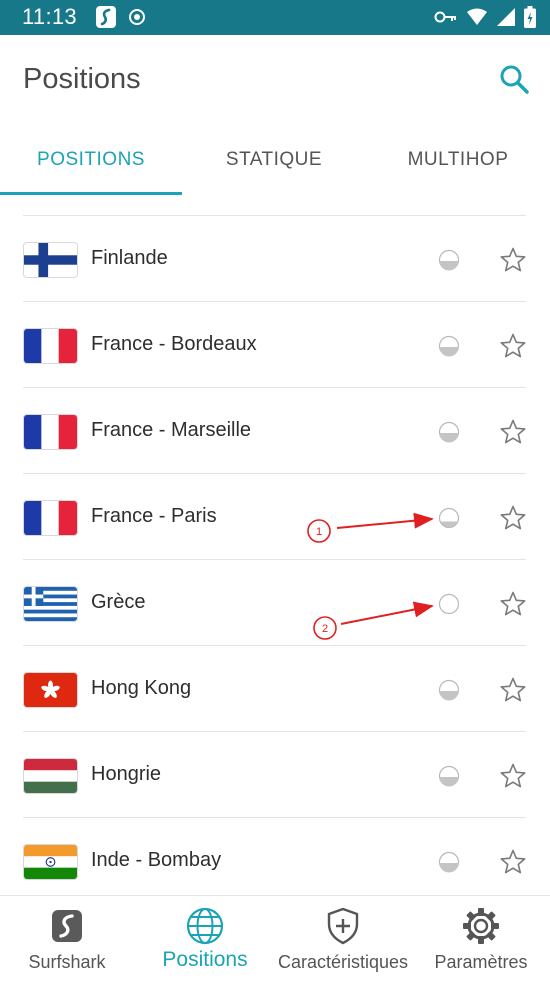 This screenshot has width=550, height=984. I want to click on status-time: 11:13, so click(49, 16).